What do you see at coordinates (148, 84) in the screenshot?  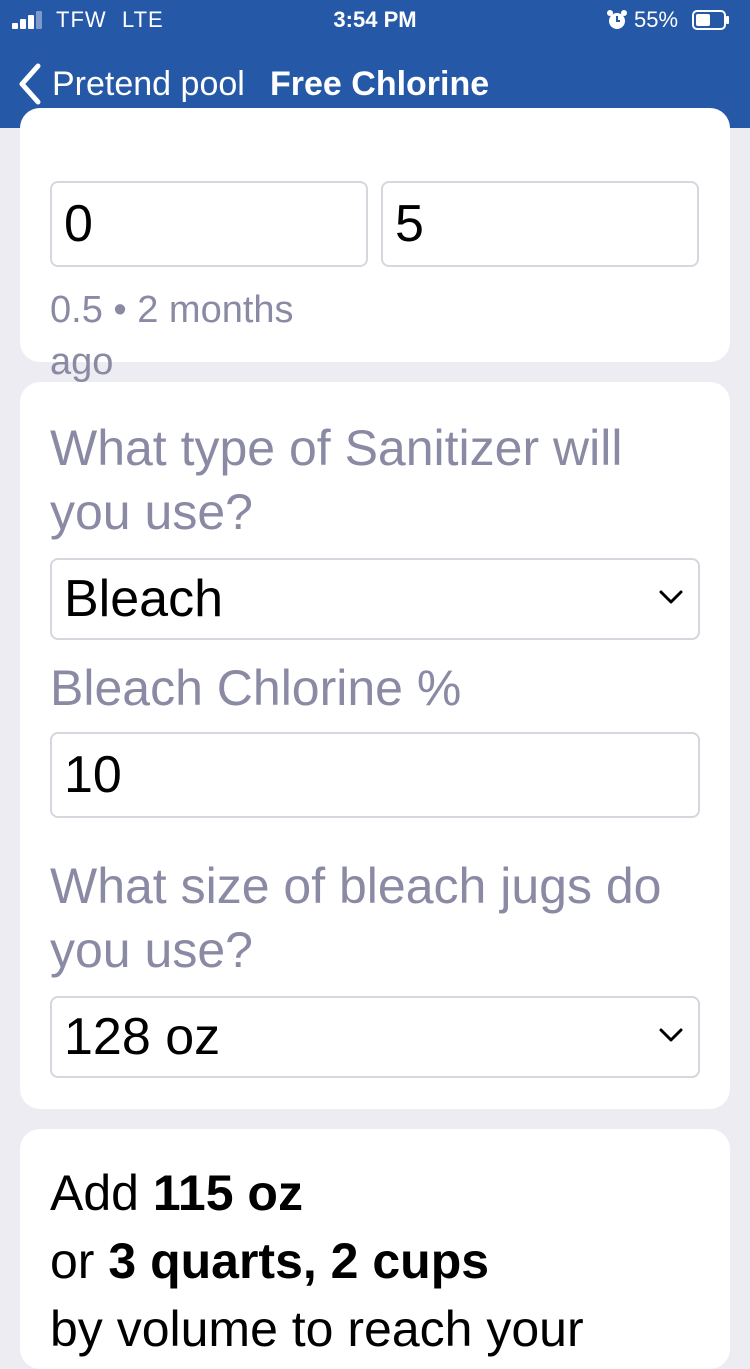 I see `back-button: Pretend pool` at bounding box center [148, 84].